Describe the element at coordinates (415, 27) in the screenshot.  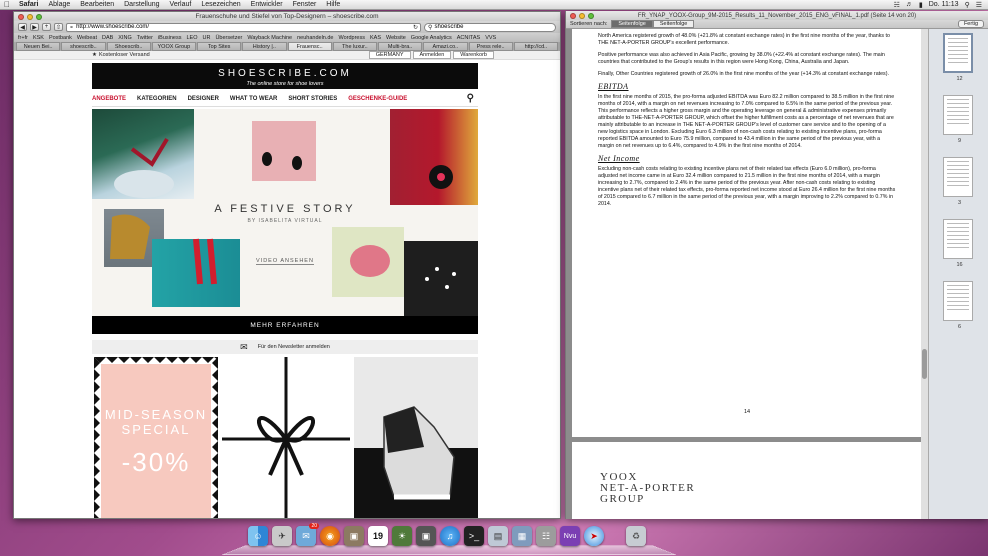
I see `reload-icon: ↻` at that location.